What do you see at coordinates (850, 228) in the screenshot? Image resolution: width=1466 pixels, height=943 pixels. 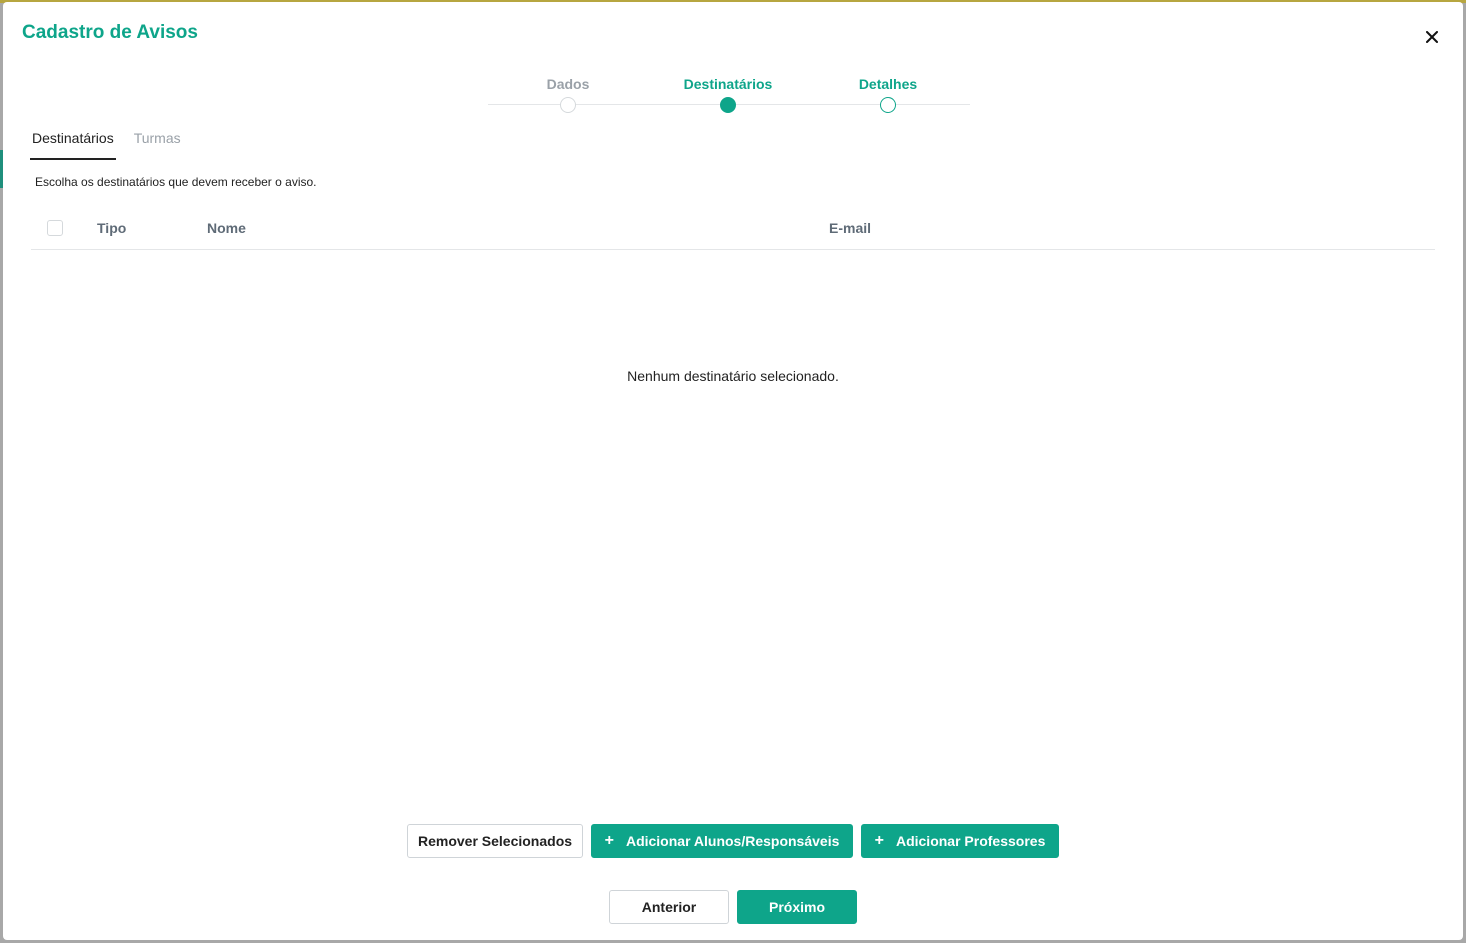 I see `column-header-email: E-mail` at bounding box center [850, 228].